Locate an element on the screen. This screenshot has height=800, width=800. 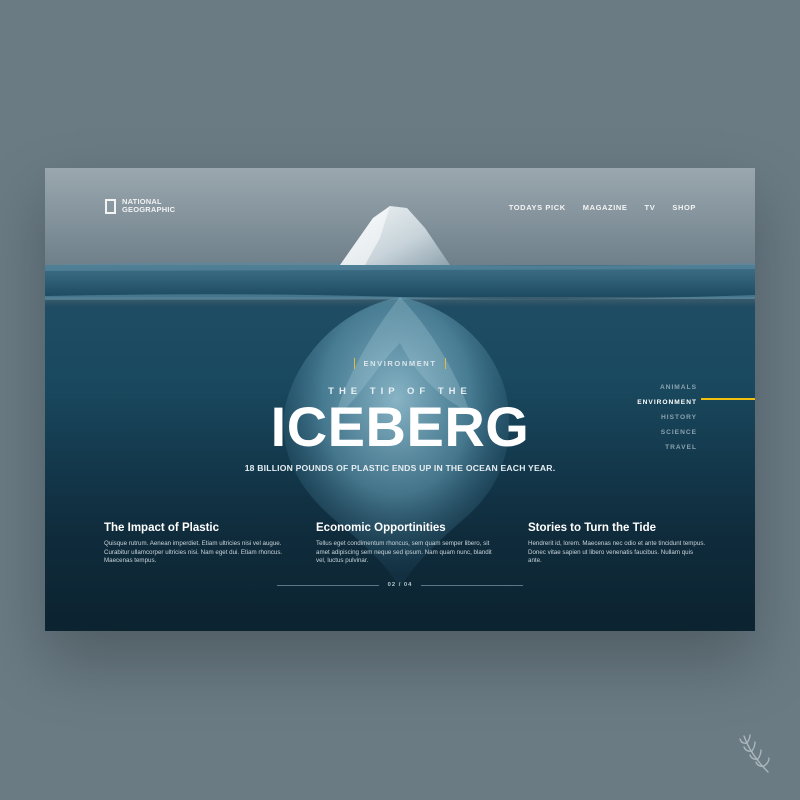
tag-bar-left is located at coordinates (355, 363).